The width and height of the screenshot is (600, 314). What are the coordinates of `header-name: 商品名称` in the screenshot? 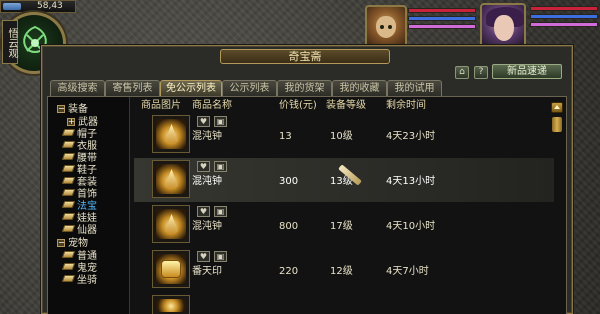 It's located at (212, 106).